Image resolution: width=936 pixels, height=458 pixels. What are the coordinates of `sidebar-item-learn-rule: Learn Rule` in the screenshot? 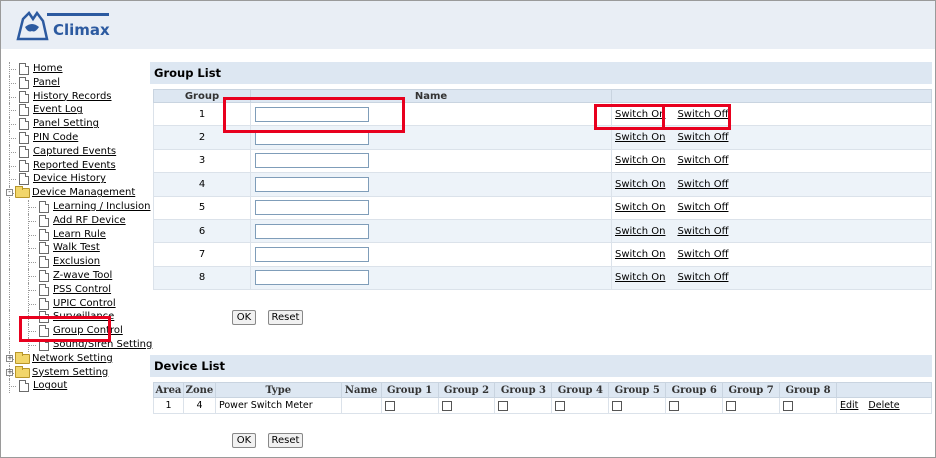 It's located at (76, 234).